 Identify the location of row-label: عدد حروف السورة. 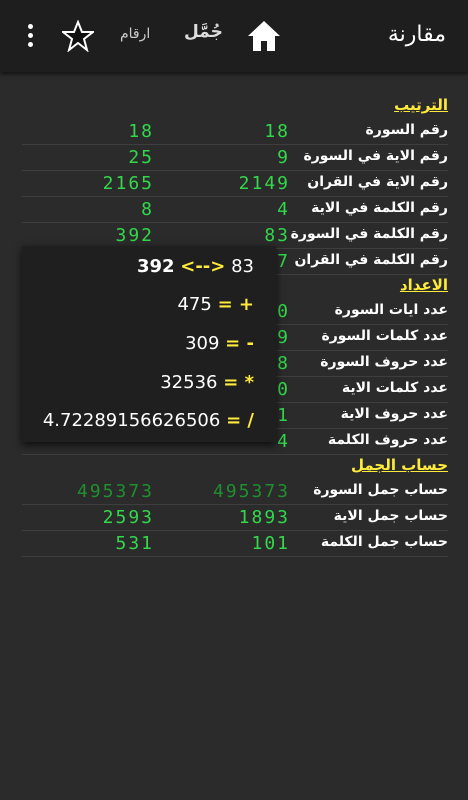
(384, 362).